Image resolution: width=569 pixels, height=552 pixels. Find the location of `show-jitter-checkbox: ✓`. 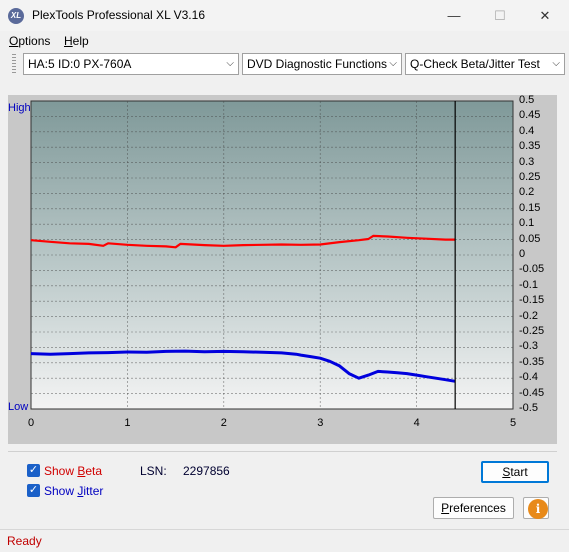

show-jitter-checkbox: ✓ is located at coordinates (33, 490).